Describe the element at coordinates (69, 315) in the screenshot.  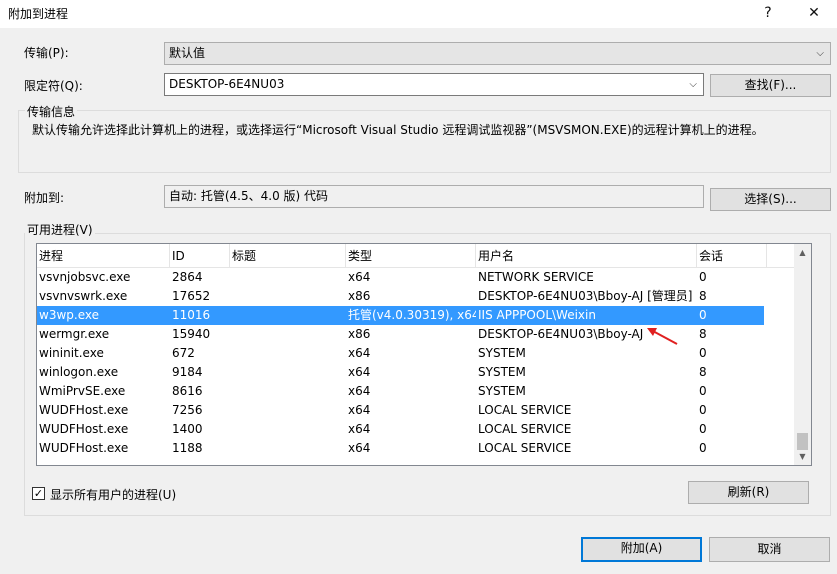
I see `cell-process: w3wp.exe` at that location.